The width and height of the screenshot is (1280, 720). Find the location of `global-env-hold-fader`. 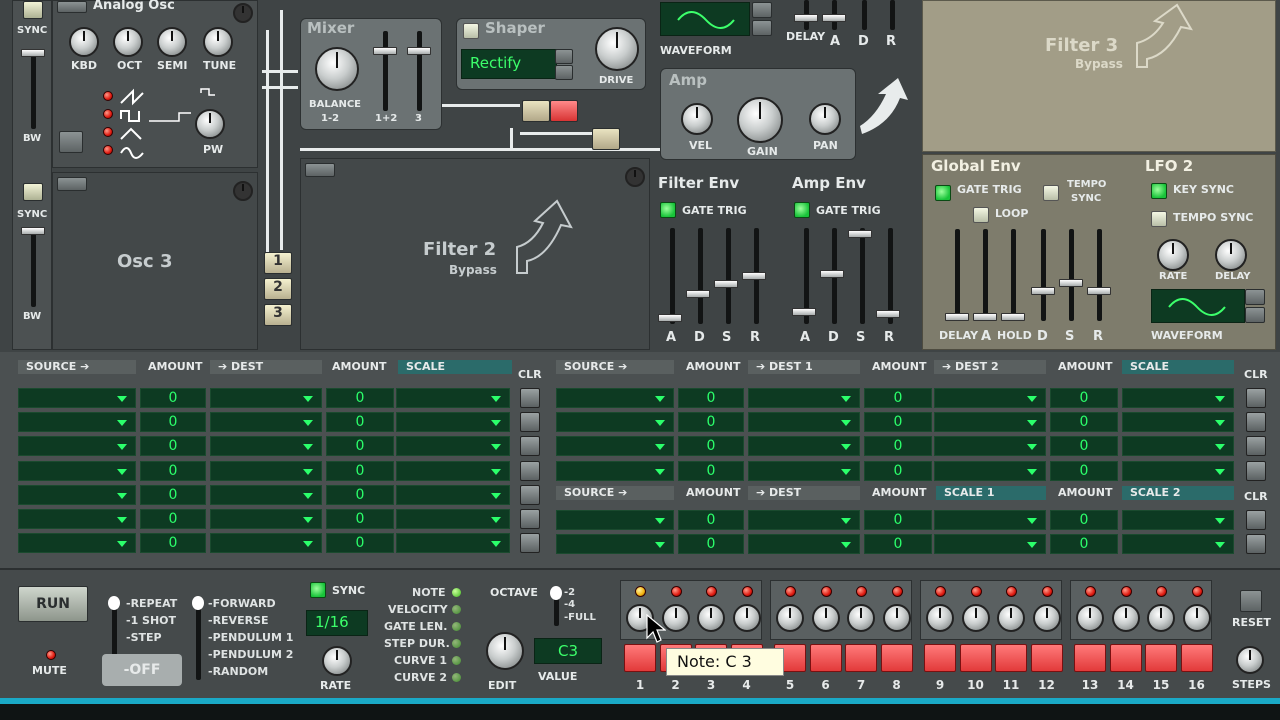

global-env-hold-fader is located at coordinates (1013, 317).